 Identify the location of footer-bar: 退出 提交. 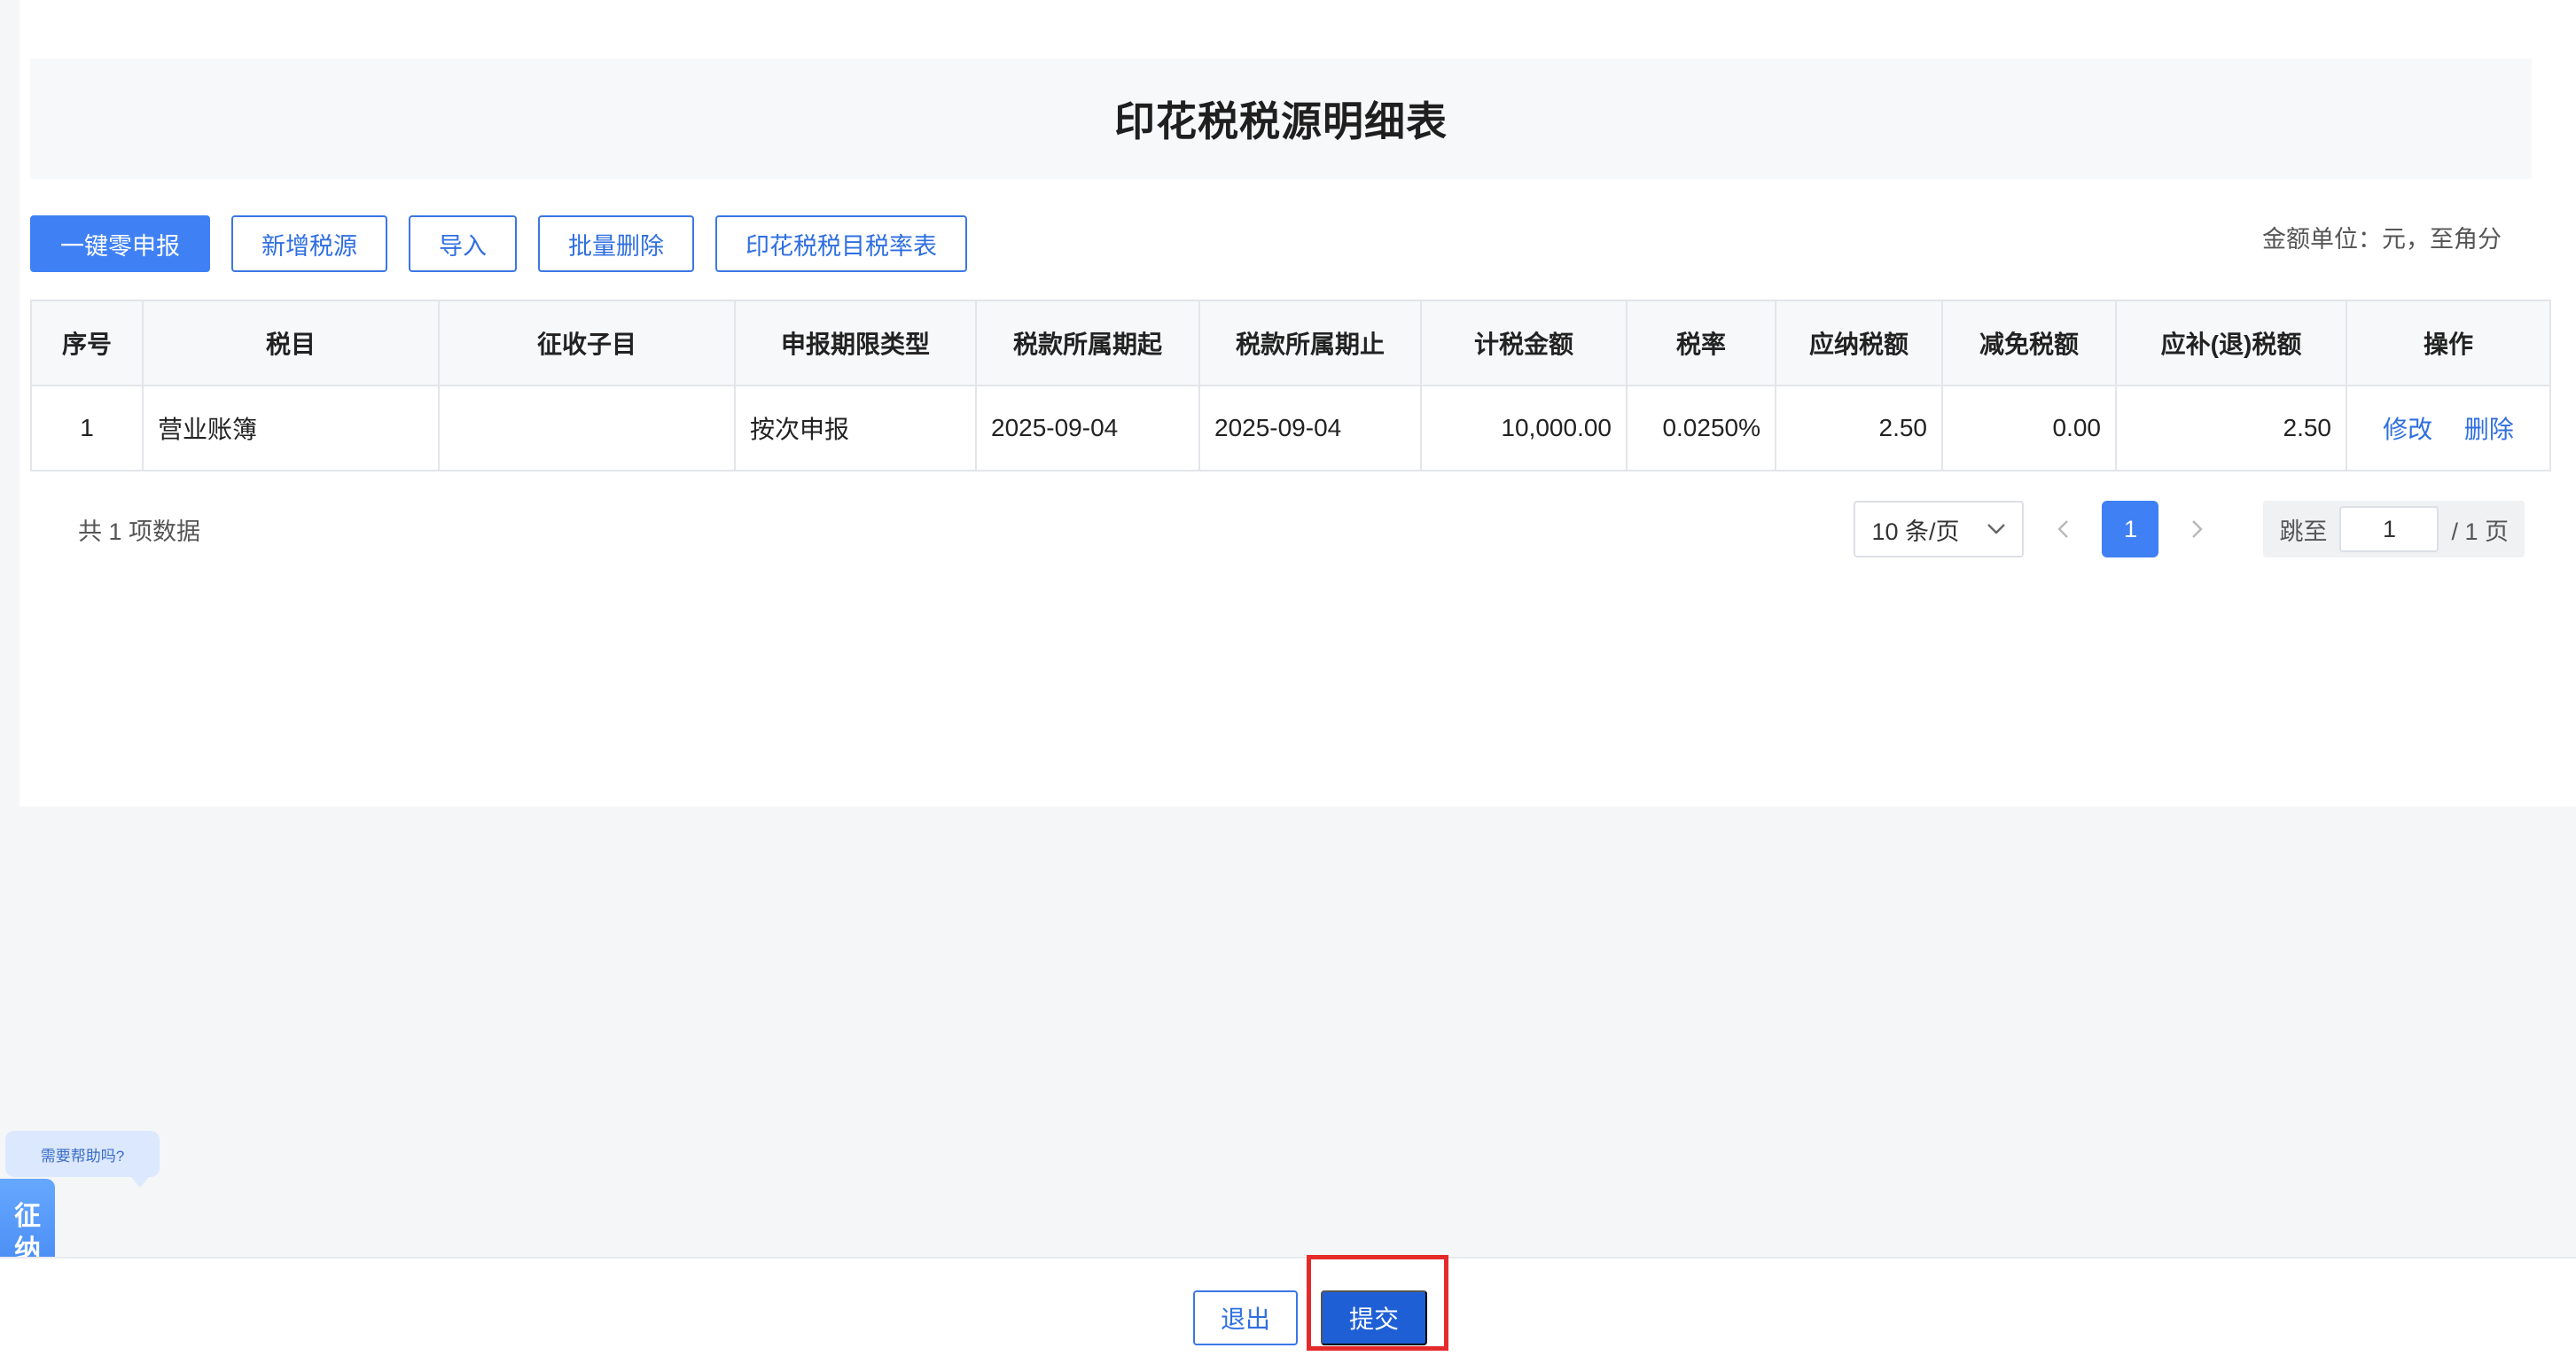
(1288, 1306).